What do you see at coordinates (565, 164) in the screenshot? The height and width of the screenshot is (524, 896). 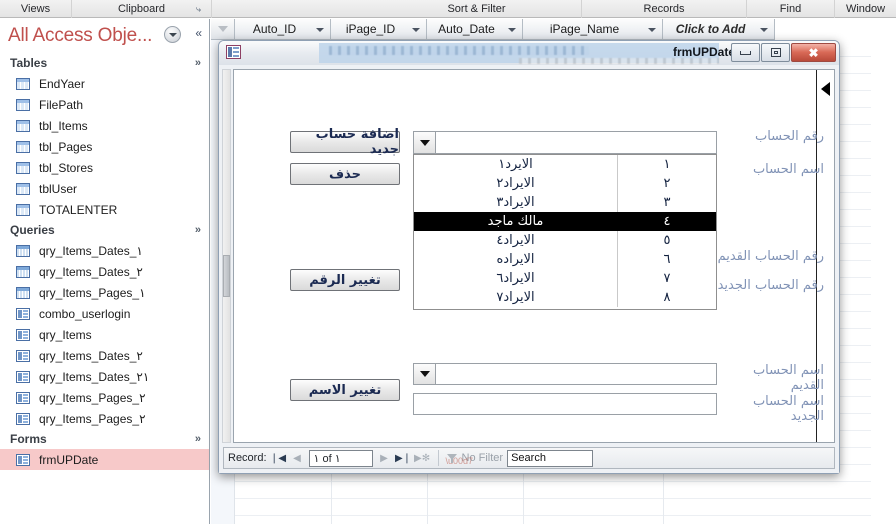 I see `list-item: الايرد١ ١` at bounding box center [565, 164].